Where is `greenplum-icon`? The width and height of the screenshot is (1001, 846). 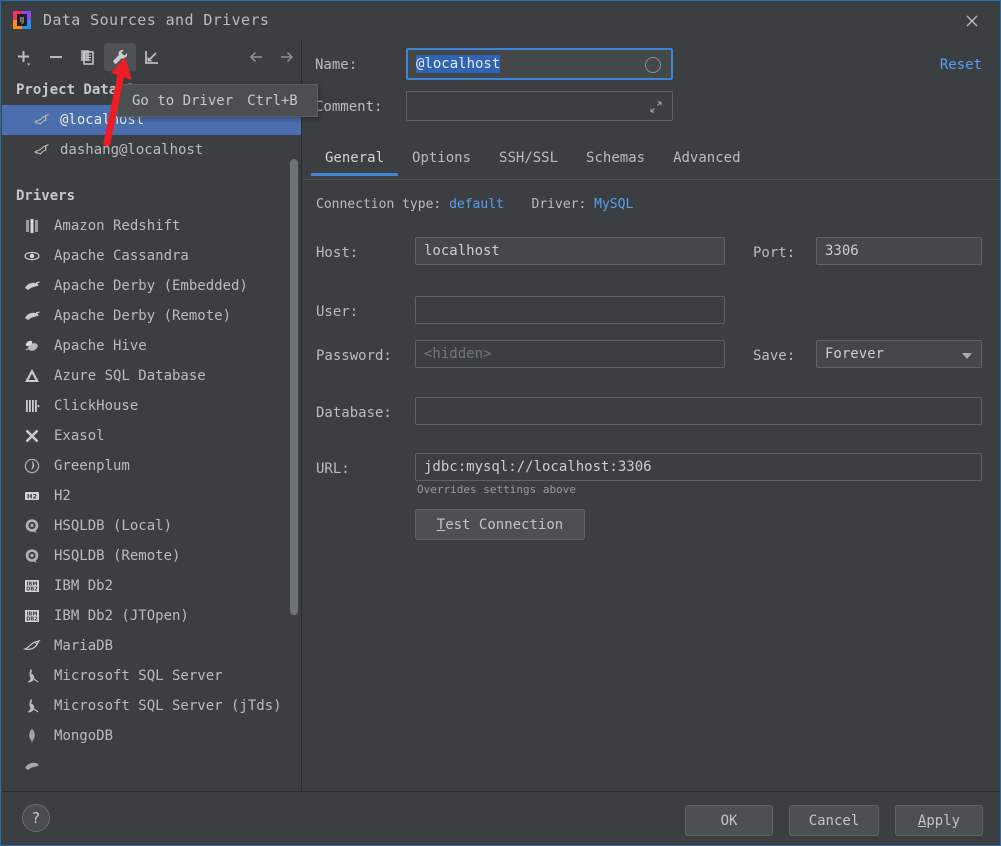 greenplum-icon is located at coordinates (32, 466).